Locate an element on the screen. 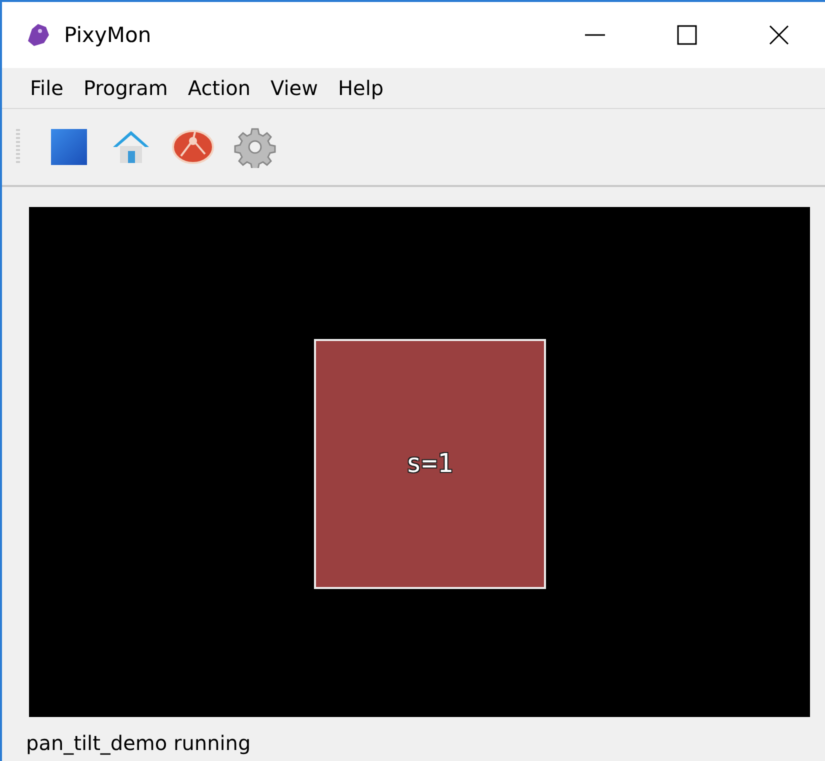  close-icon is located at coordinates (779, 35).